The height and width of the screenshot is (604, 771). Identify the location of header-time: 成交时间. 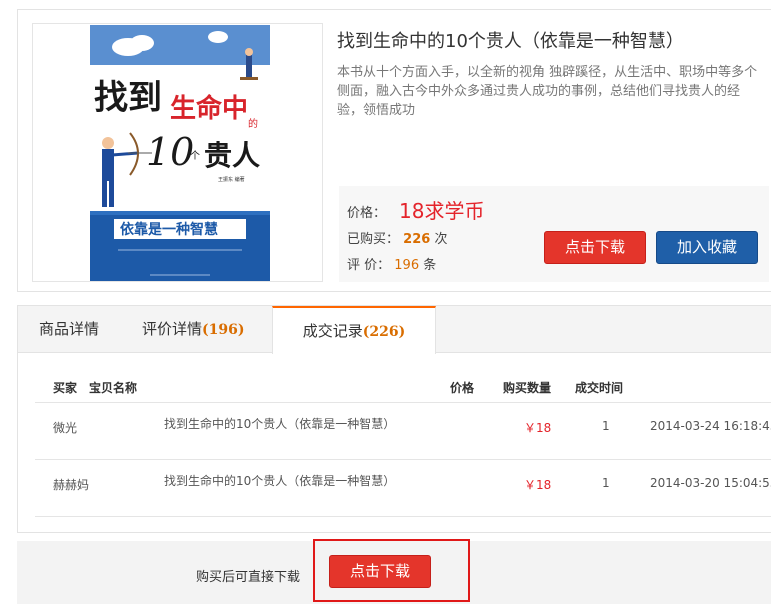
(599, 388).